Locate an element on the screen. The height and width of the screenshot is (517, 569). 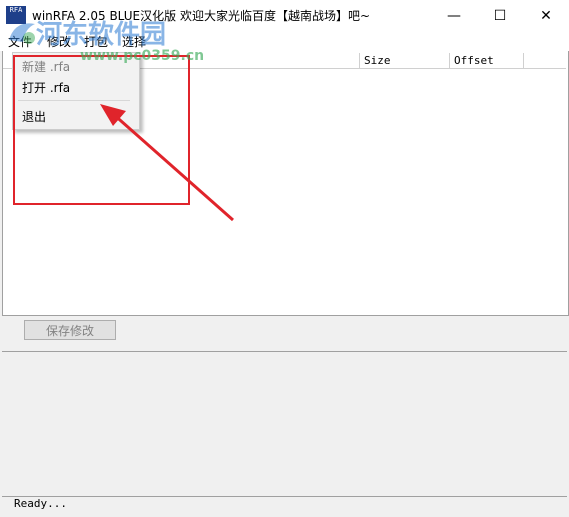
watermark-url: www.pc0359.cn is located at coordinates (142, 56).